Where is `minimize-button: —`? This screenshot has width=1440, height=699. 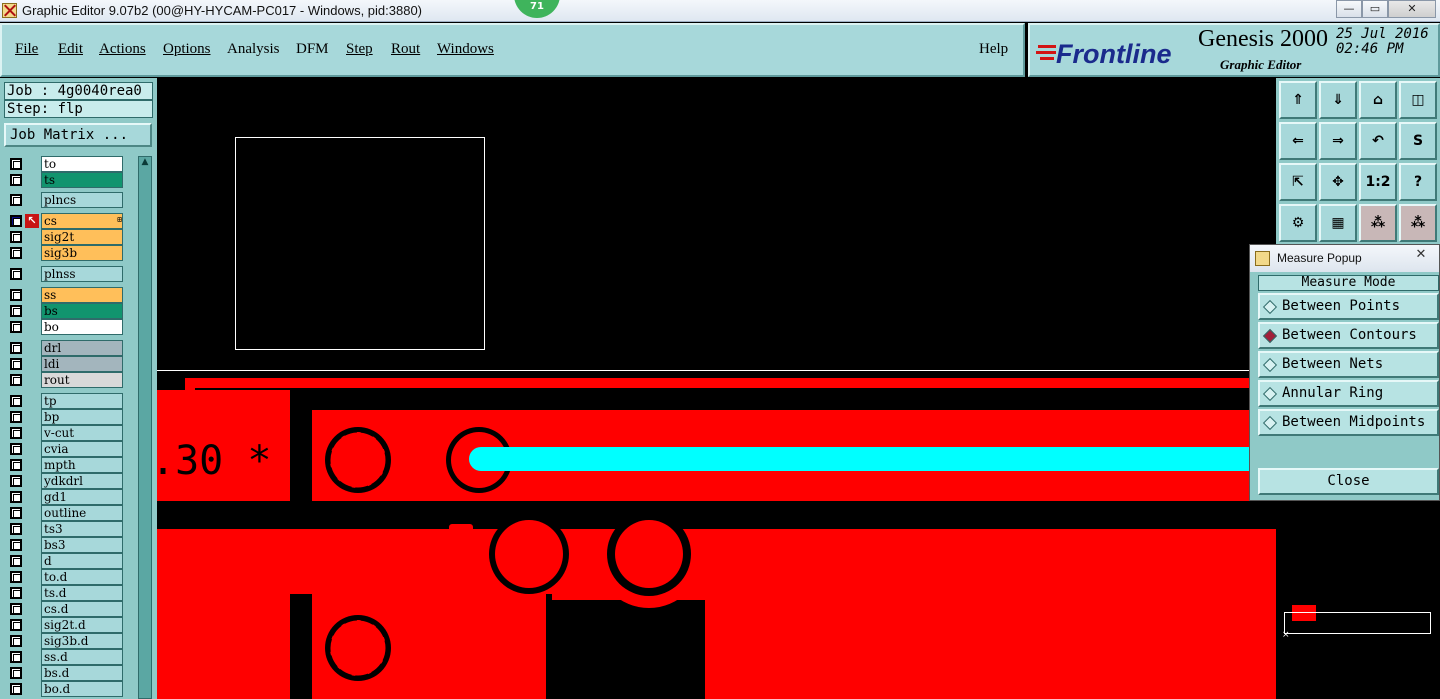 minimize-button: — is located at coordinates (1349, 9).